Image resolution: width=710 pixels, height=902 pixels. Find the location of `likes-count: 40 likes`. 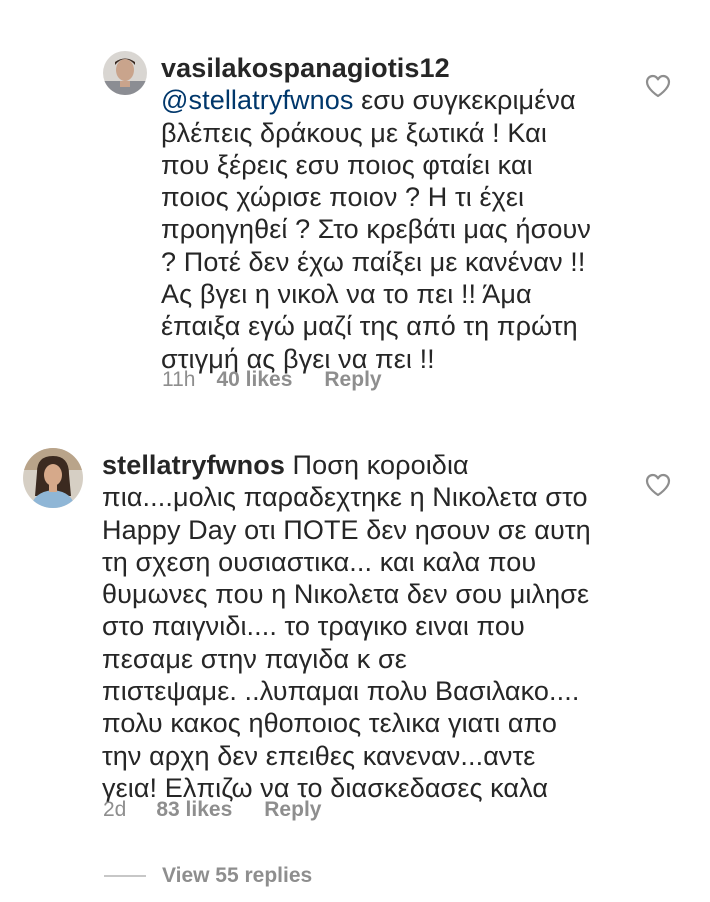

likes-count: 40 likes is located at coordinates (254, 380).